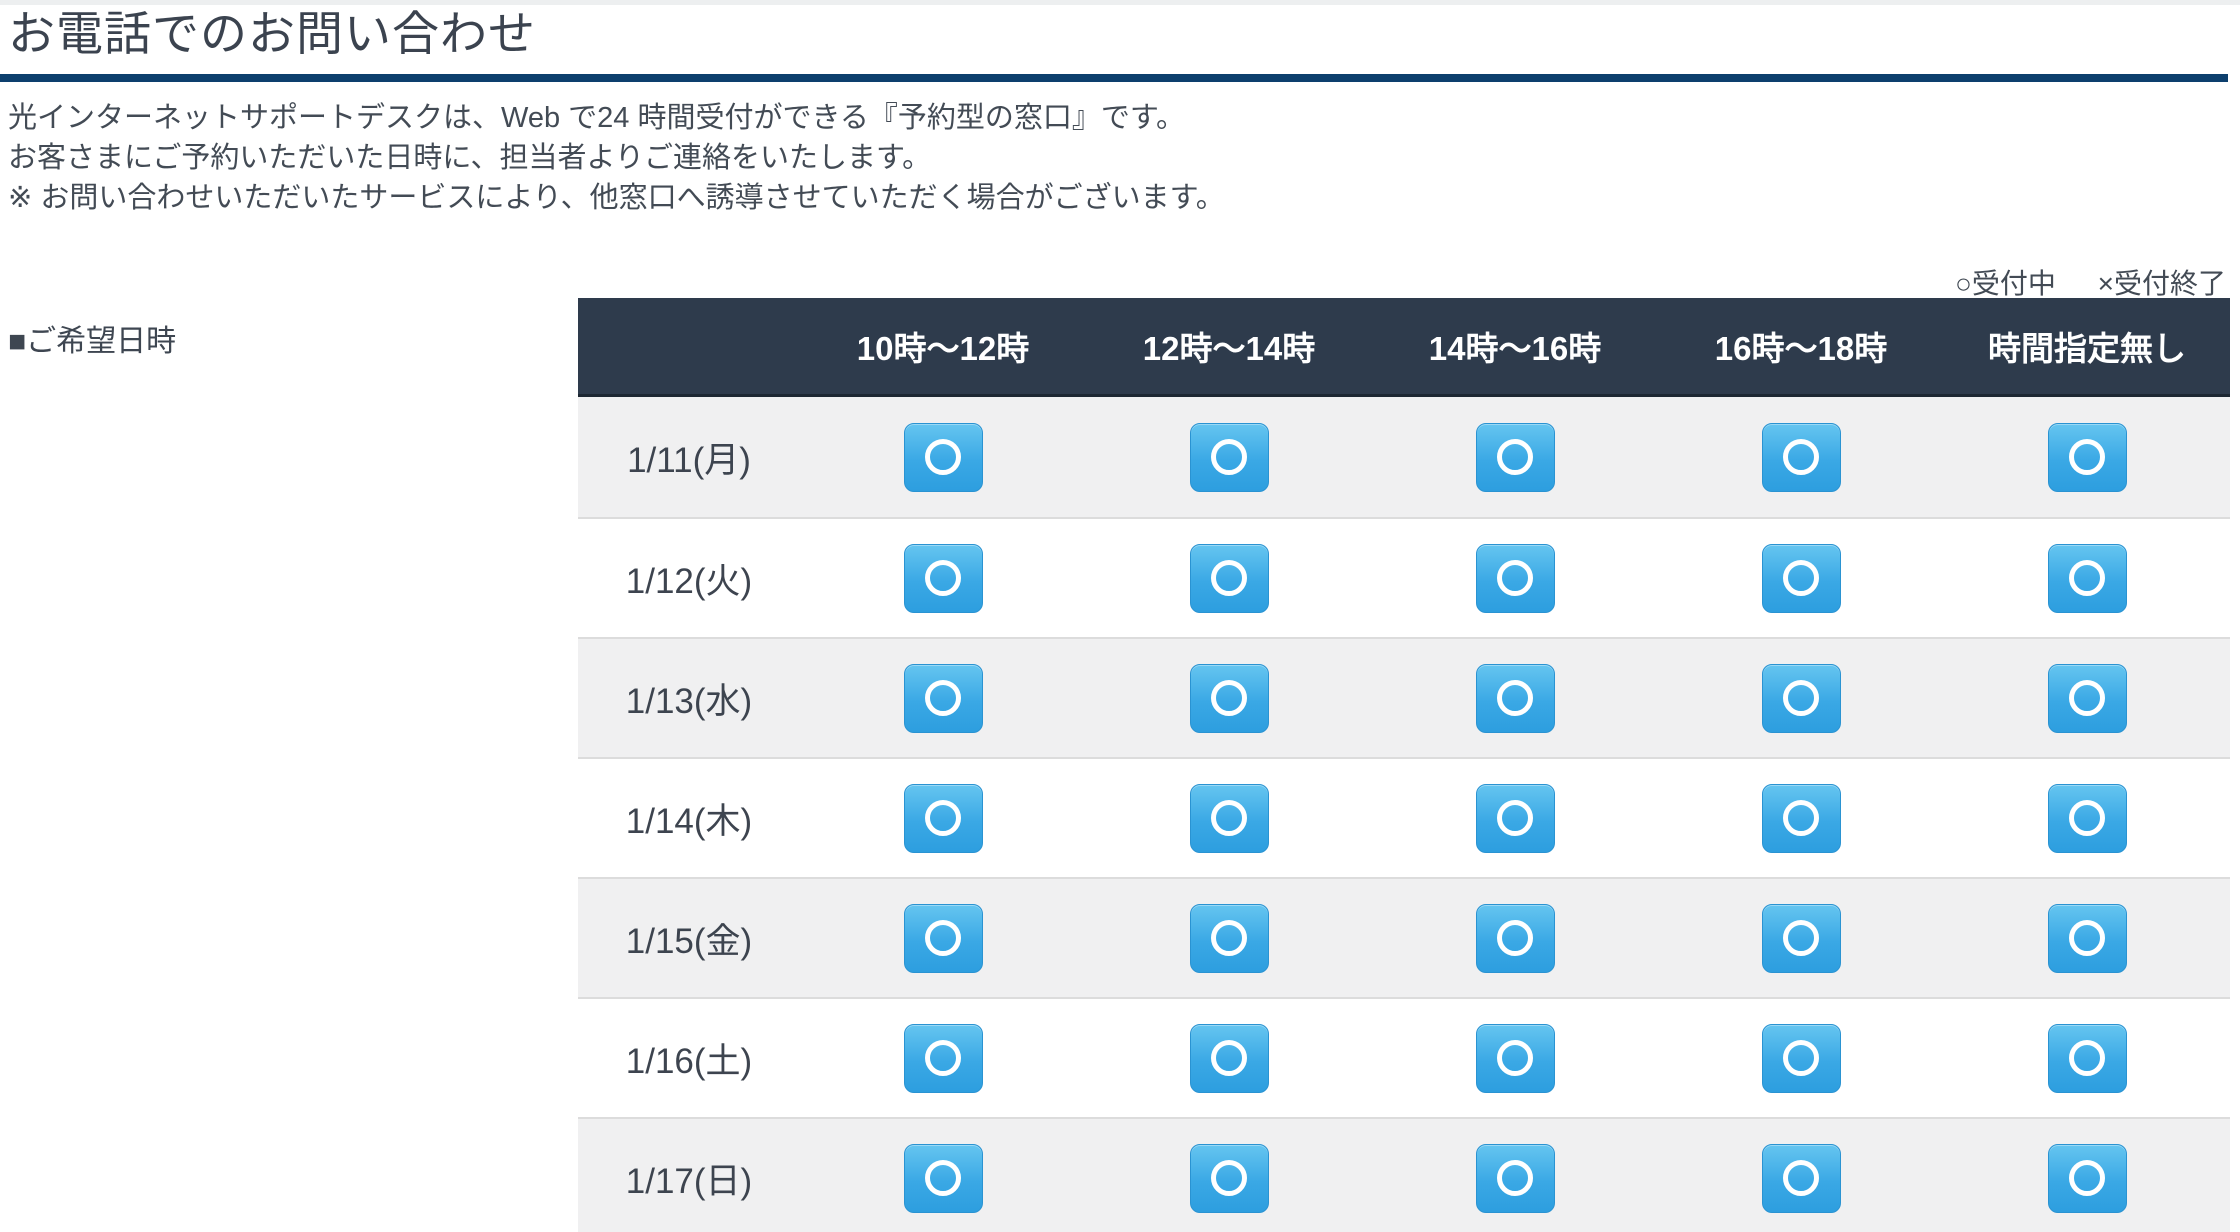 The width and height of the screenshot is (2240, 1232). What do you see at coordinates (2005, 283) in the screenshot?
I see `legend-accepting-label: ○受付中` at bounding box center [2005, 283].